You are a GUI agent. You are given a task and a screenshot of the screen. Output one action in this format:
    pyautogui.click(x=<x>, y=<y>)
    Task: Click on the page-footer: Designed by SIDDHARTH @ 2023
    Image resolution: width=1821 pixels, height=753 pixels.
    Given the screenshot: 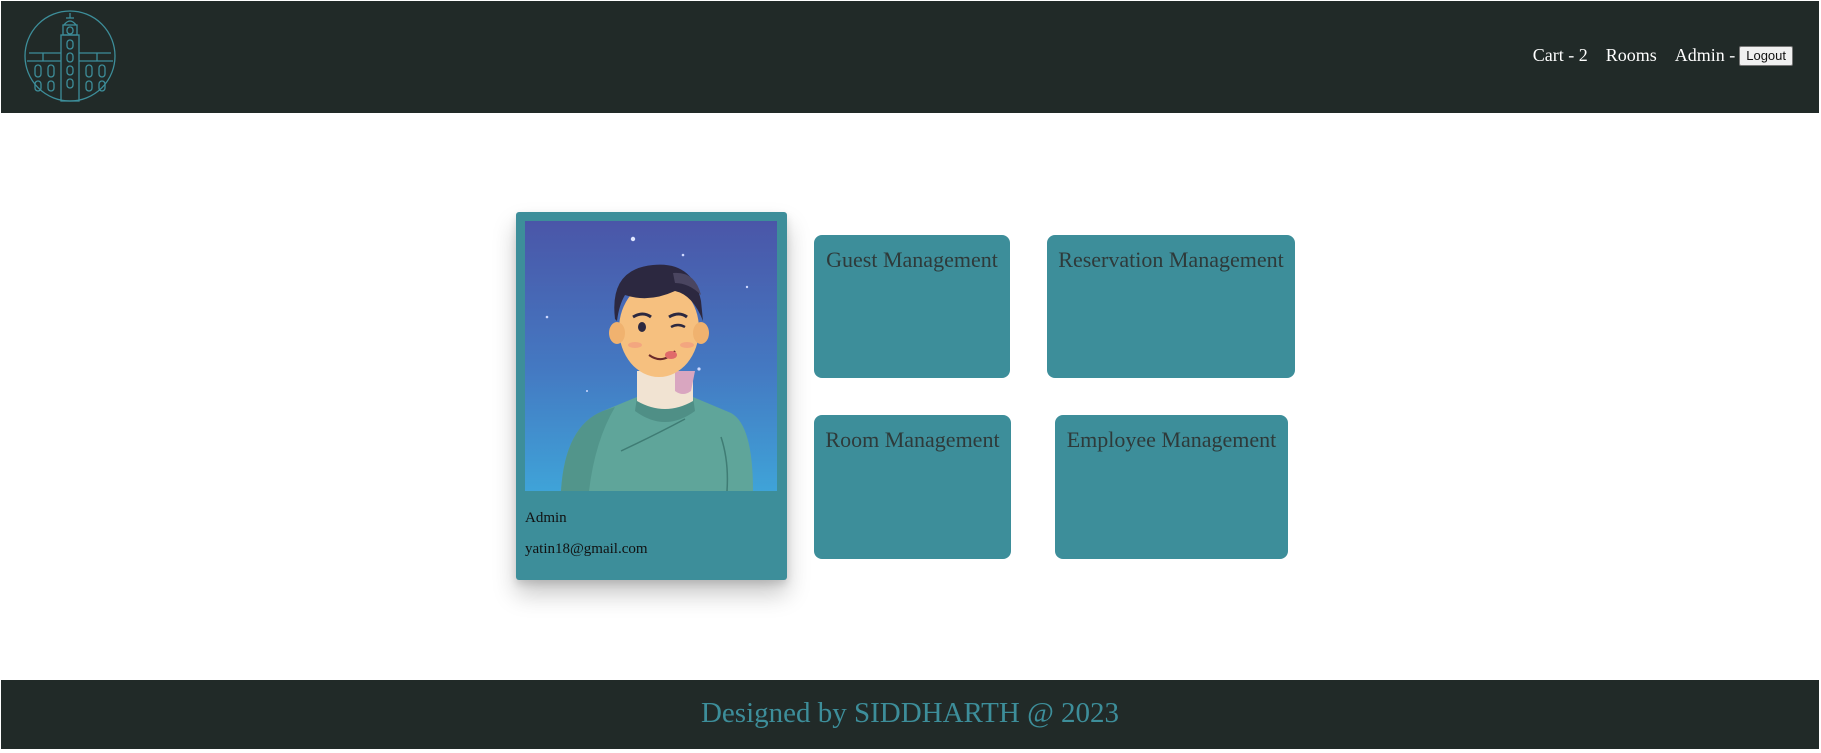 What is the action you would take?
    pyautogui.click(x=910, y=714)
    